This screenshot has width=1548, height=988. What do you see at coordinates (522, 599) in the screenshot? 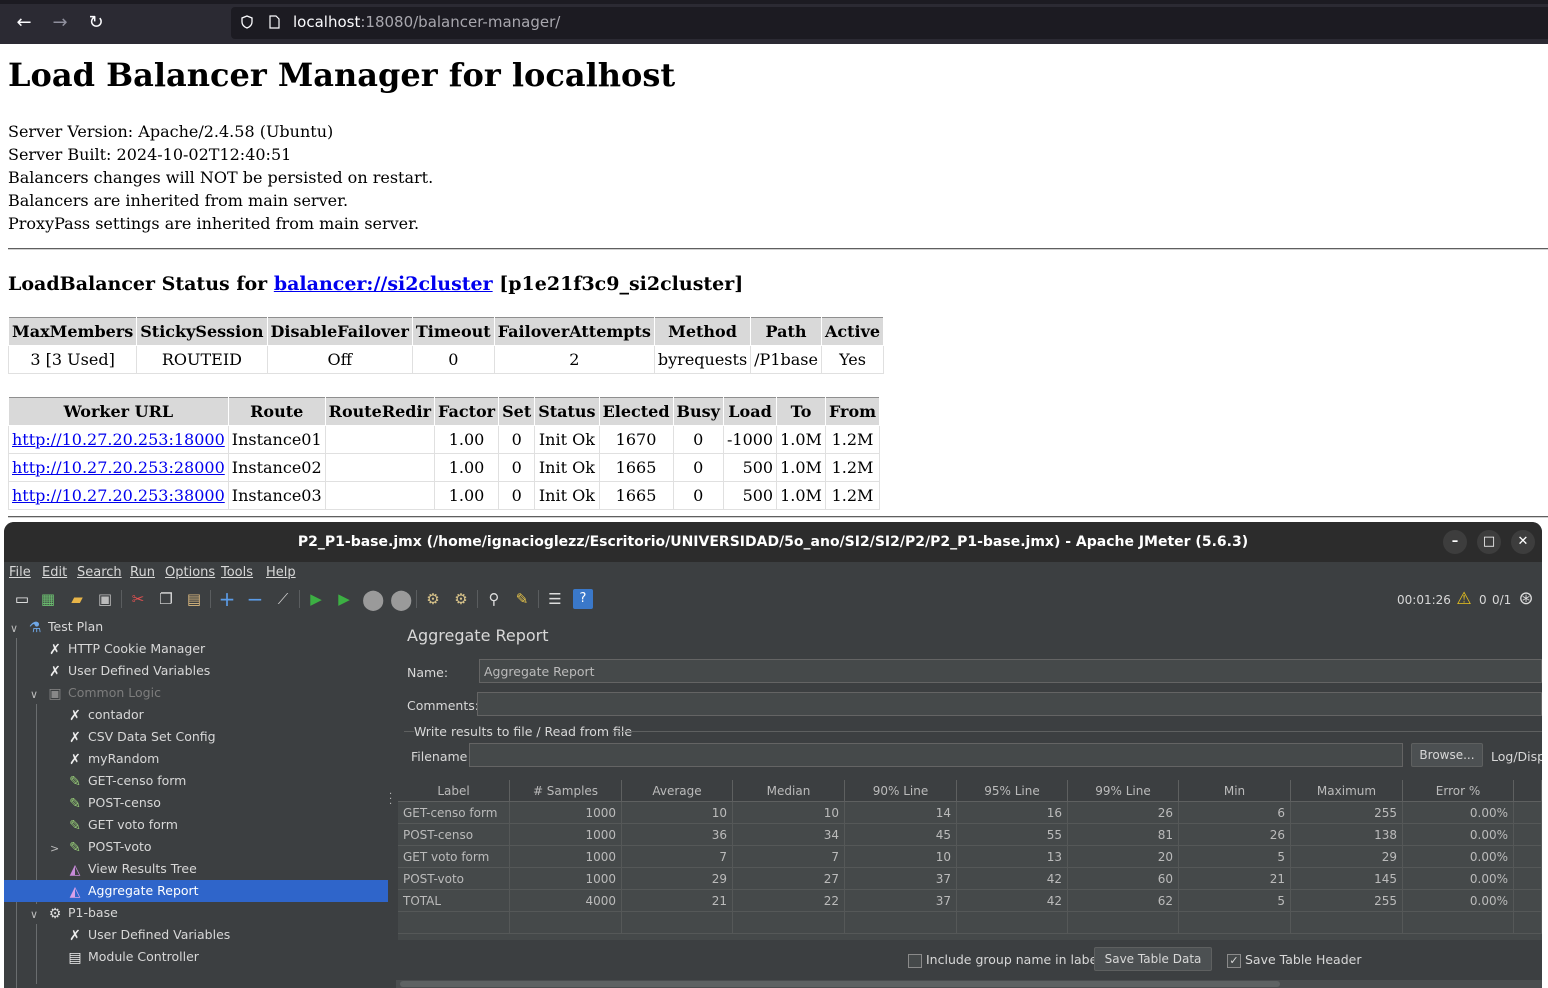
I see `reset-search-icon: ✎` at bounding box center [522, 599].